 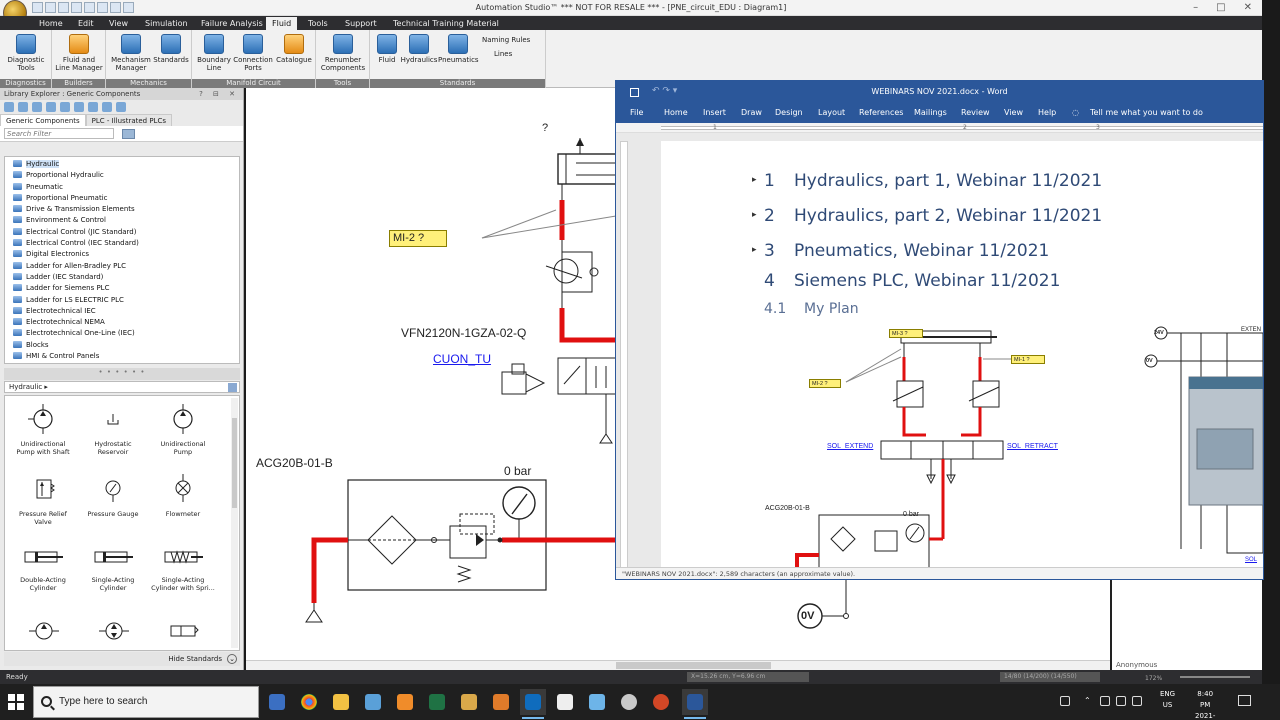 What do you see at coordinates (1065, 701) in the screenshot?
I see `network-people-icon` at bounding box center [1065, 701].